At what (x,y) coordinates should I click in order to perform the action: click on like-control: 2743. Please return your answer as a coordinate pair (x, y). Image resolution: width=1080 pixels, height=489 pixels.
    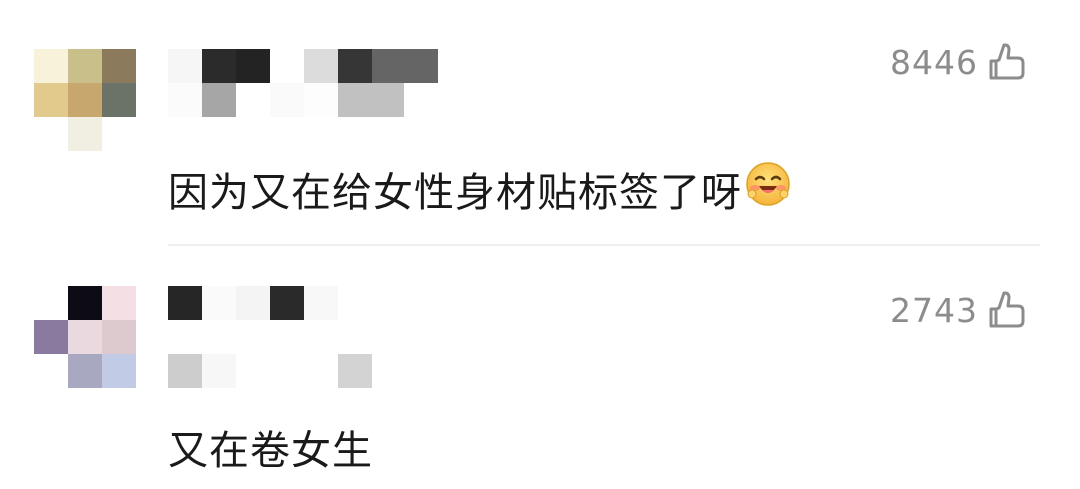
    Looking at the image, I should click on (958, 310).